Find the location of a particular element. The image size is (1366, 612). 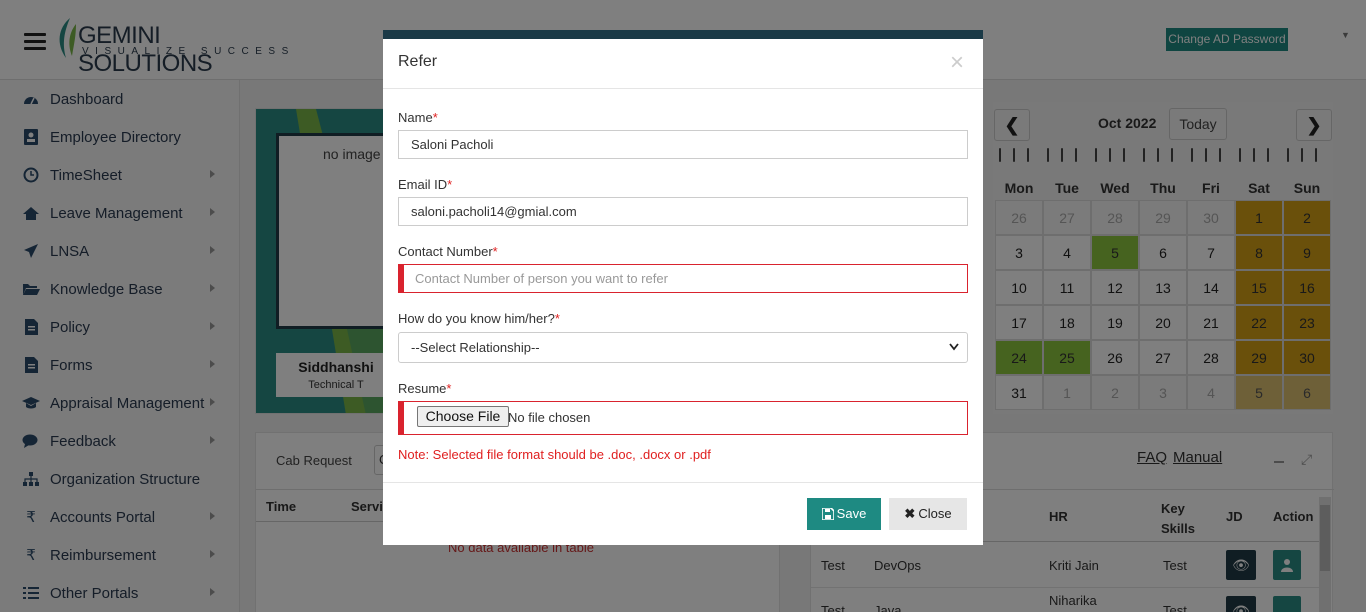

email-label-text: Email ID is located at coordinates (423, 184).